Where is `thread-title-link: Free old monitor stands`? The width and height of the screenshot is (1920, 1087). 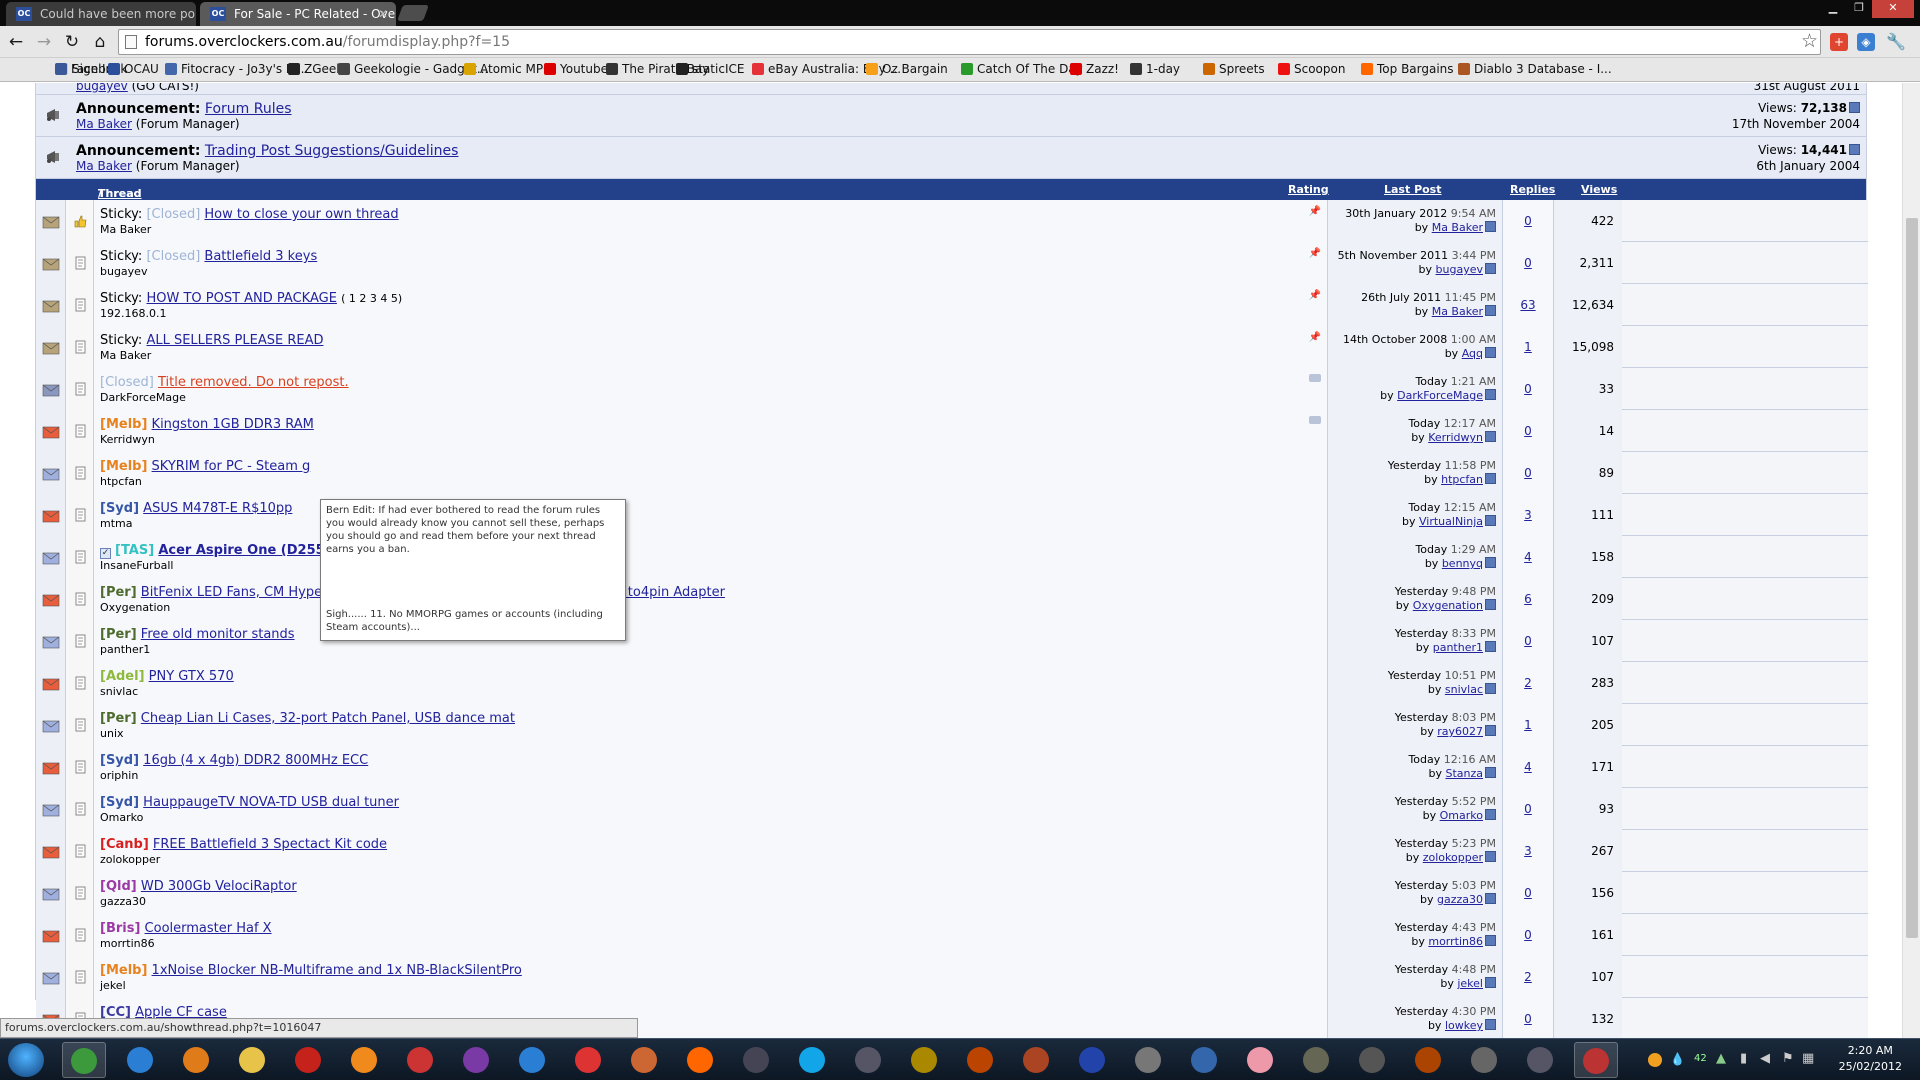
thread-title-link: Free old monitor stands is located at coordinates (218, 634).